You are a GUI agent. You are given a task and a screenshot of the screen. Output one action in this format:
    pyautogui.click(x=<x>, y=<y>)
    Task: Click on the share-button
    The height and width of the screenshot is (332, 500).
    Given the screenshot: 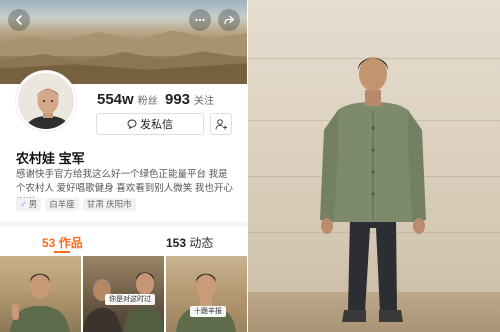 What is the action you would take?
    pyautogui.click(x=229, y=20)
    